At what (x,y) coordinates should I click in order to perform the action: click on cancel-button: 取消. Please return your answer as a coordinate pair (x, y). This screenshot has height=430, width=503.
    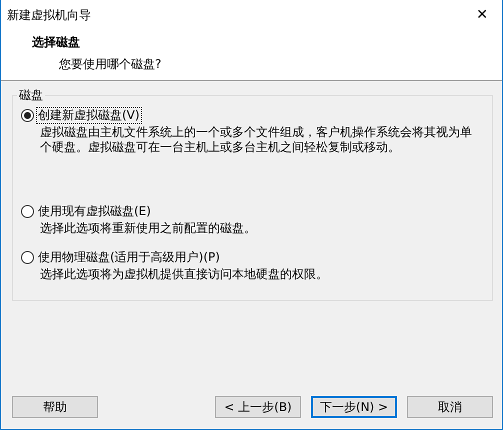
    Looking at the image, I should click on (450, 407).